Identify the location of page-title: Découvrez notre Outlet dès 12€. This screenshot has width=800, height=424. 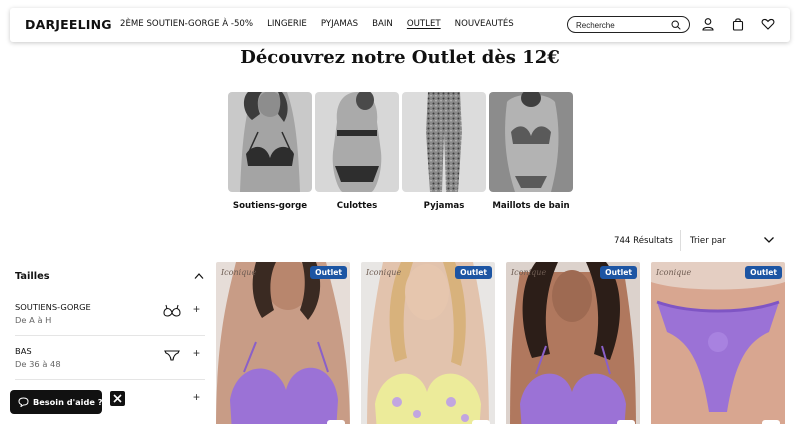
(400, 57).